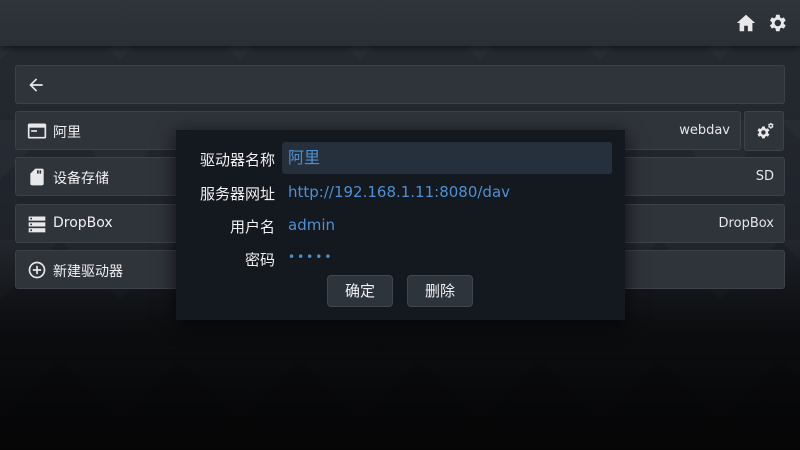 This screenshot has width=800, height=450. Describe the element at coordinates (311, 225) in the screenshot. I see `username-field: admin` at that location.